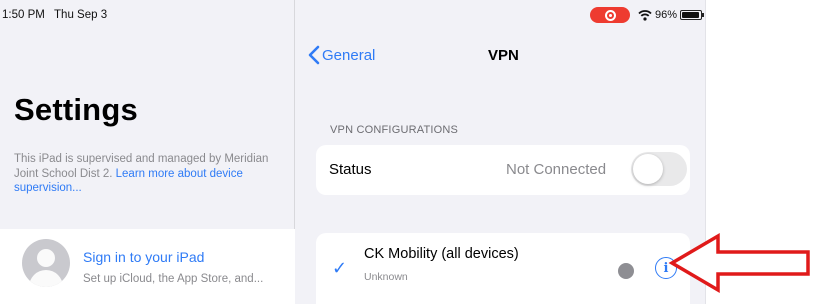  I want to click on status-indicators: 96%, so click(647, 15).